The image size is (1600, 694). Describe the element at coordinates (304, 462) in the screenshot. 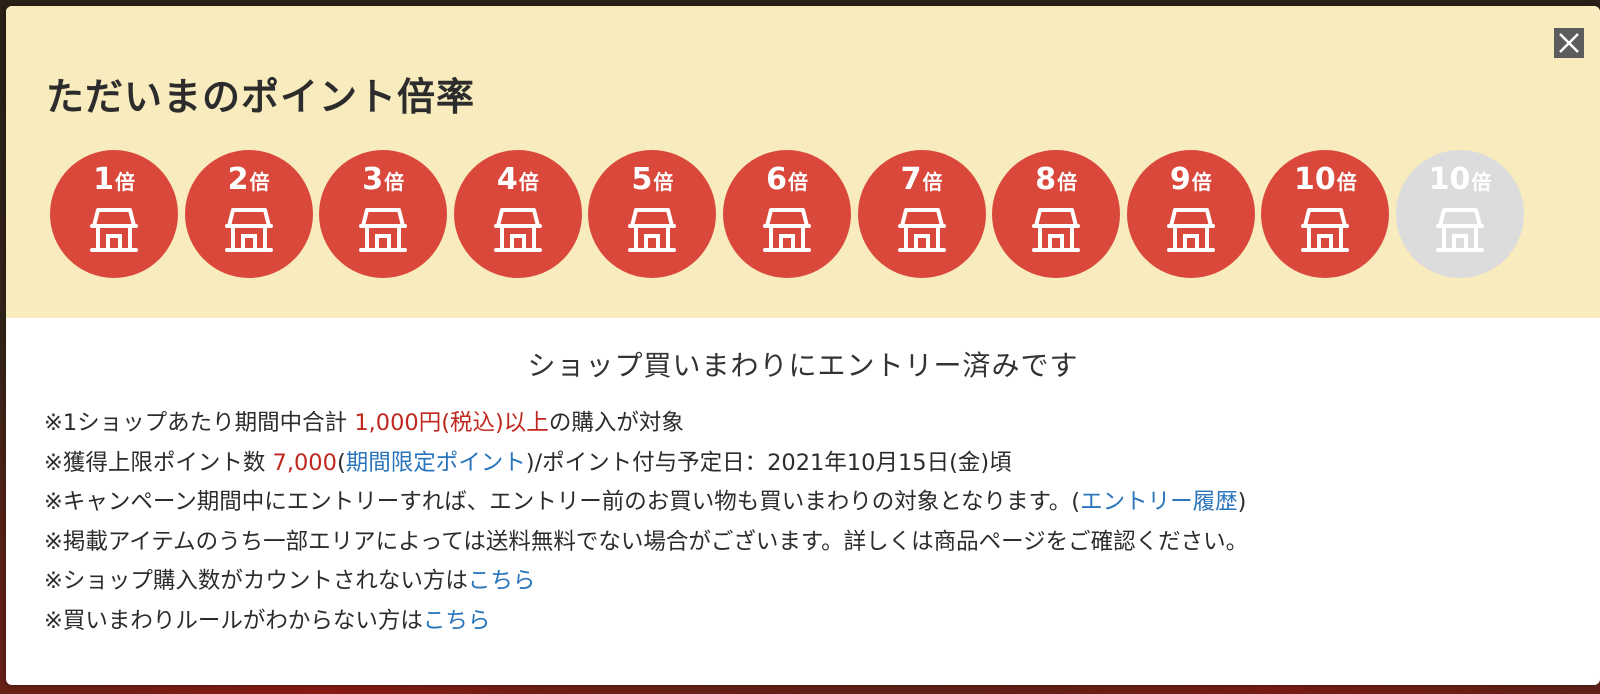

I see `point-limit-value: 7,000` at that location.